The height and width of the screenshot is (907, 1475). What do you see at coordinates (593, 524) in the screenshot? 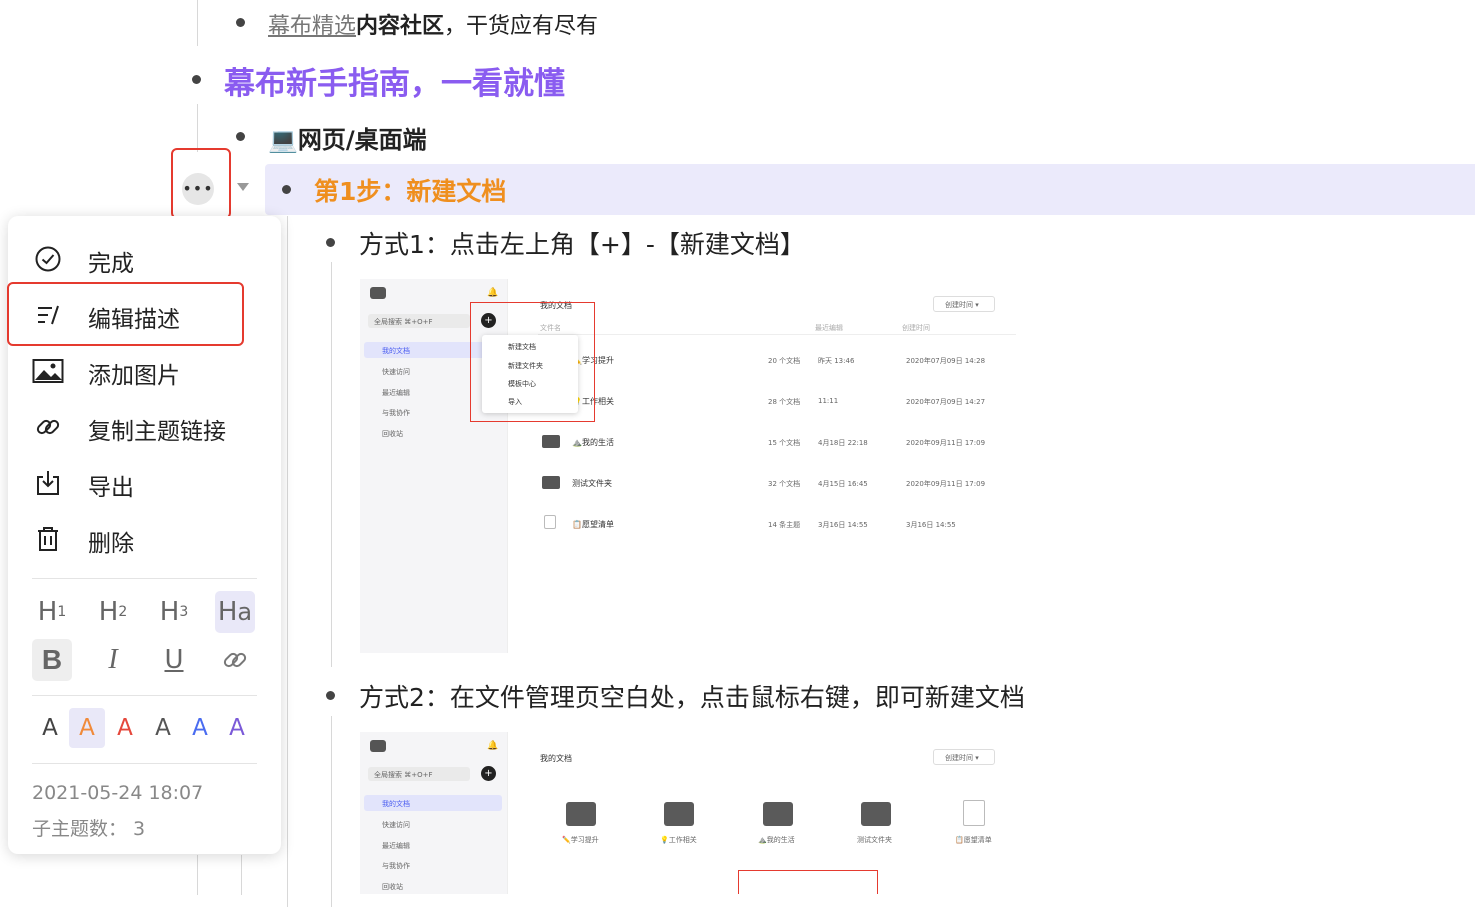
I see `s1-row-4-name: 📋愿望清单` at bounding box center [593, 524].